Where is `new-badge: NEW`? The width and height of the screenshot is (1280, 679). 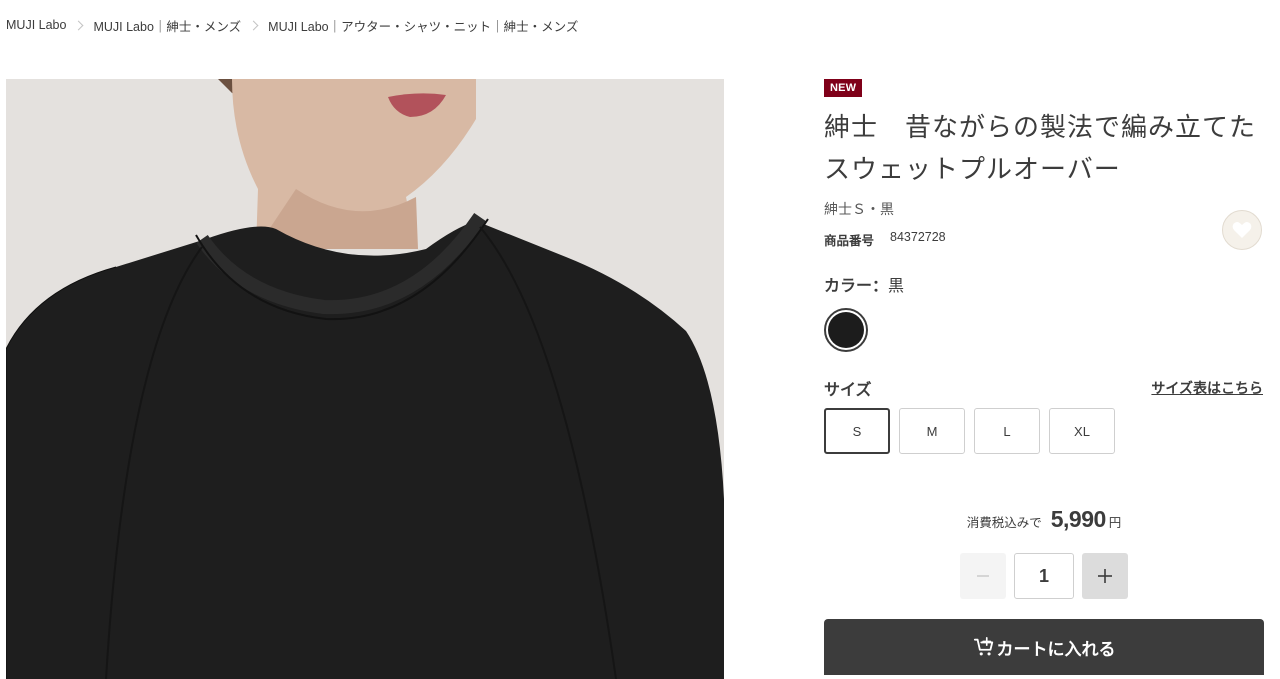 new-badge: NEW is located at coordinates (843, 88).